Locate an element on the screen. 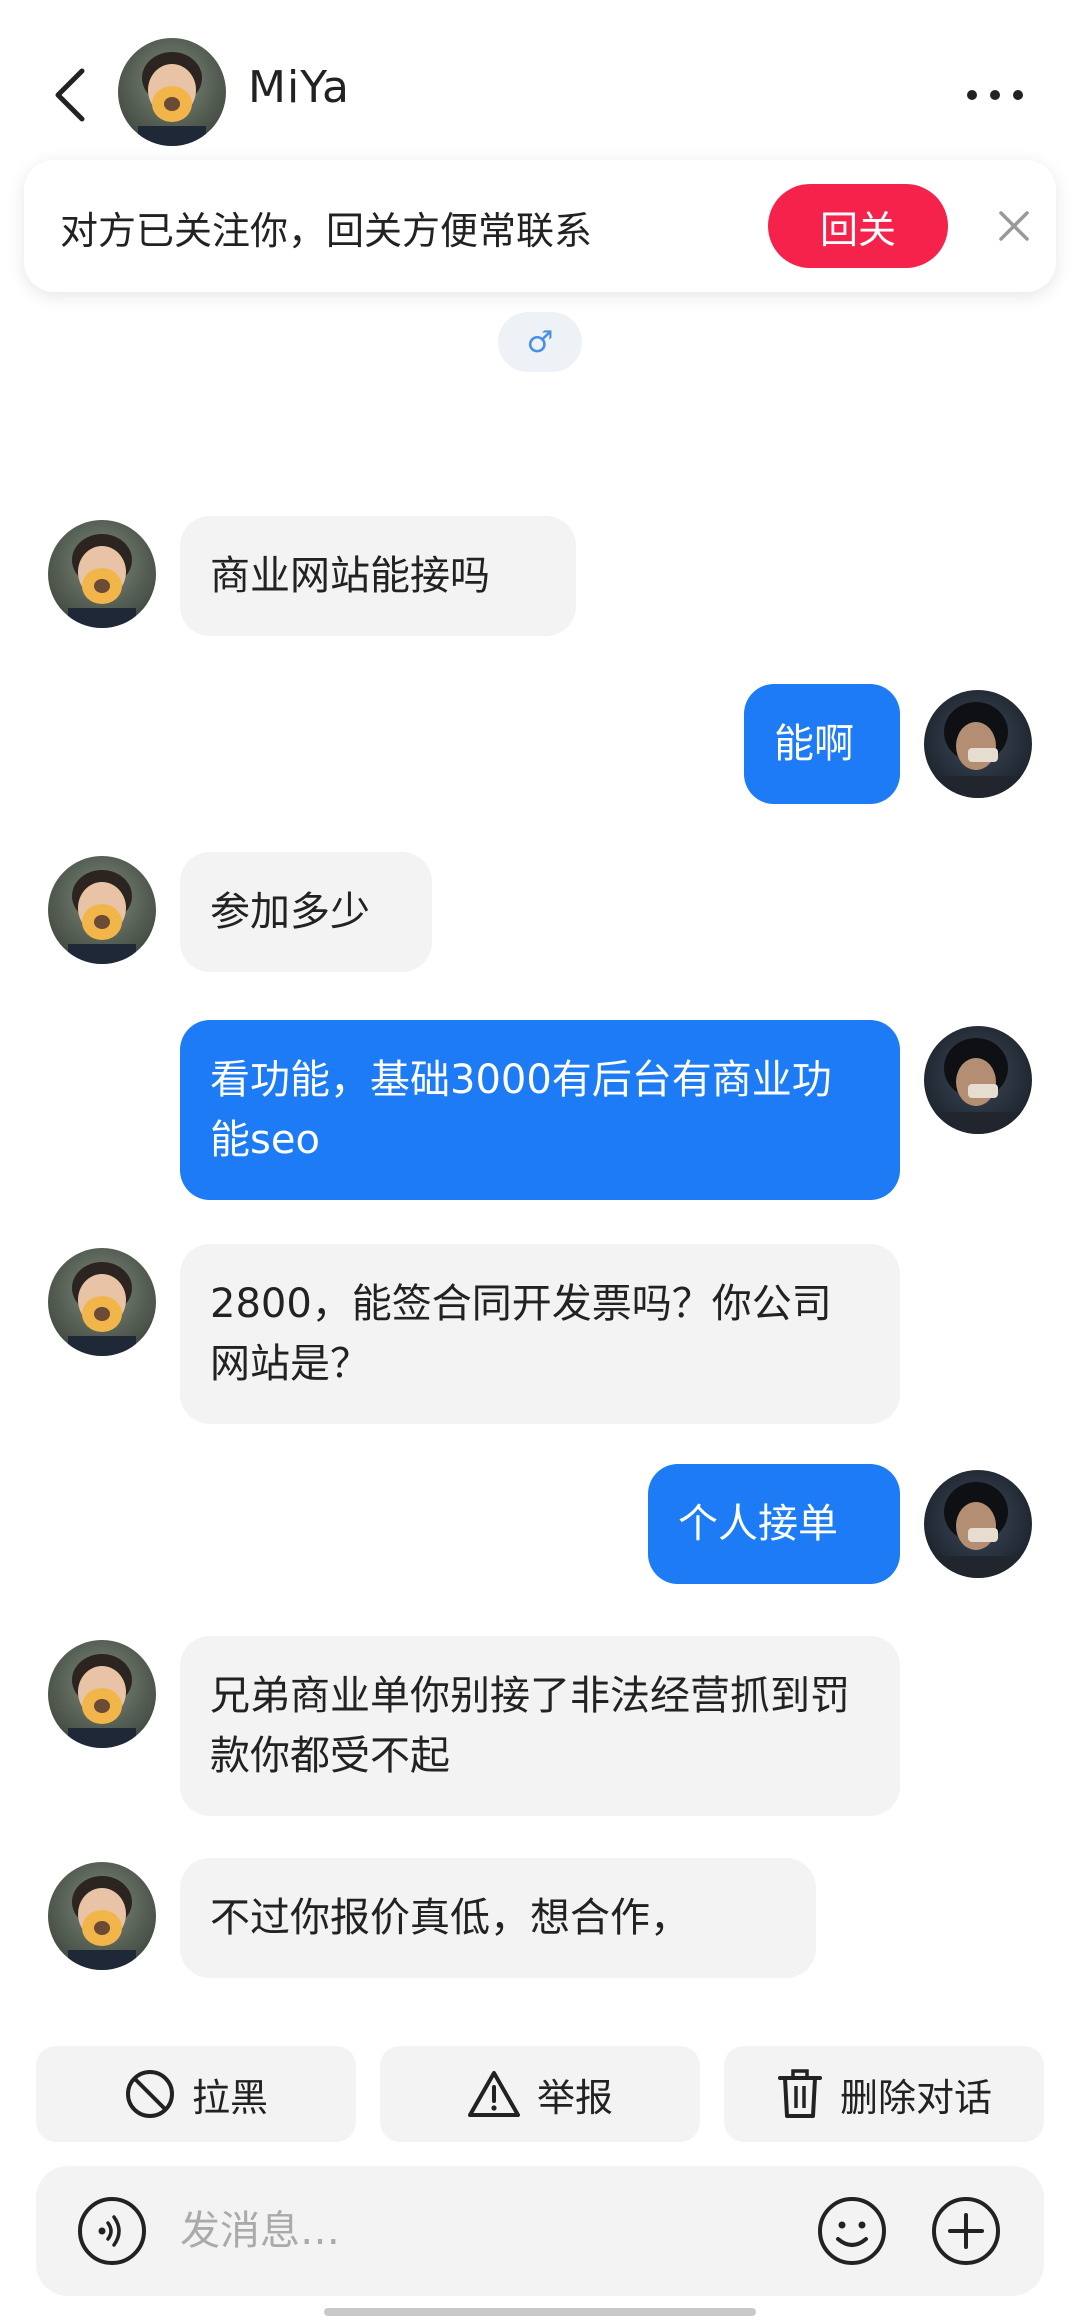 This screenshot has height=2320, width=1080. more-options-button is located at coordinates (995, 95).